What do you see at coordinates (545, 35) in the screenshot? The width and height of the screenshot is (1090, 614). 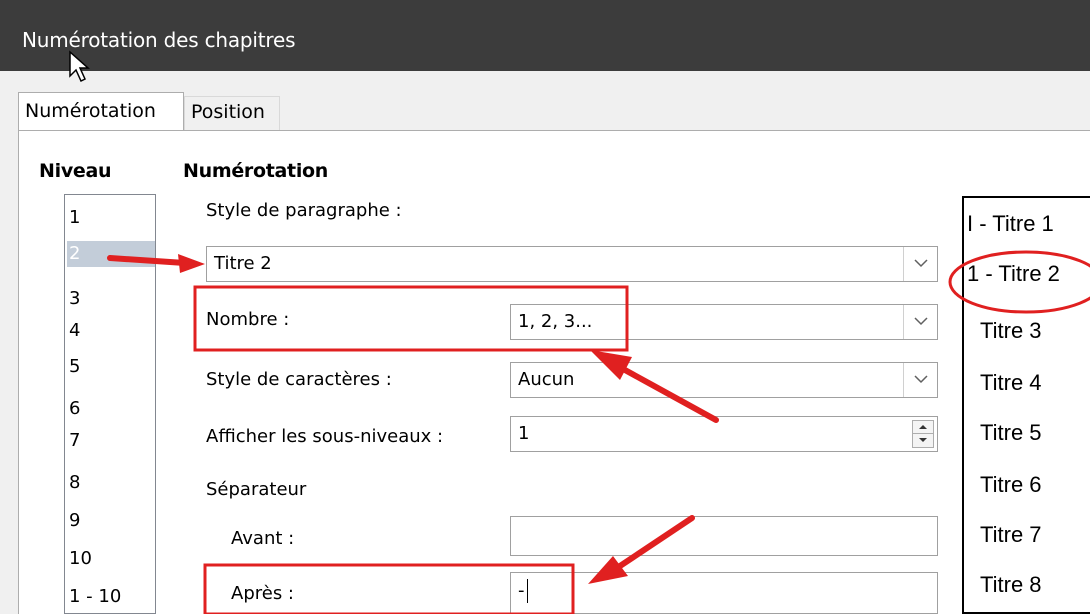 I see `dialog-titlebar: Numérotation des chapitres` at bounding box center [545, 35].